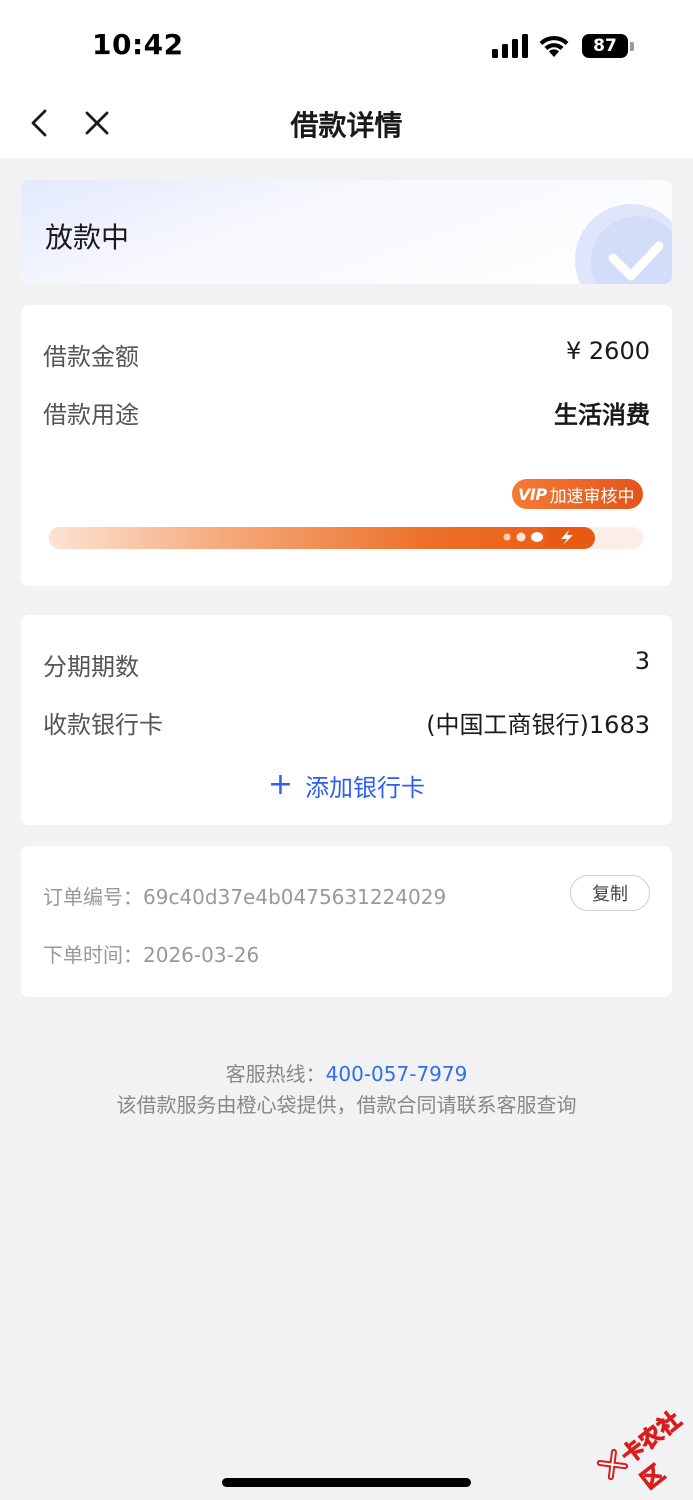 The width and height of the screenshot is (693, 1500). What do you see at coordinates (397, 1074) in the screenshot?
I see `hotline-number-link: 400-057-7979` at bounding box center [397, 1074].